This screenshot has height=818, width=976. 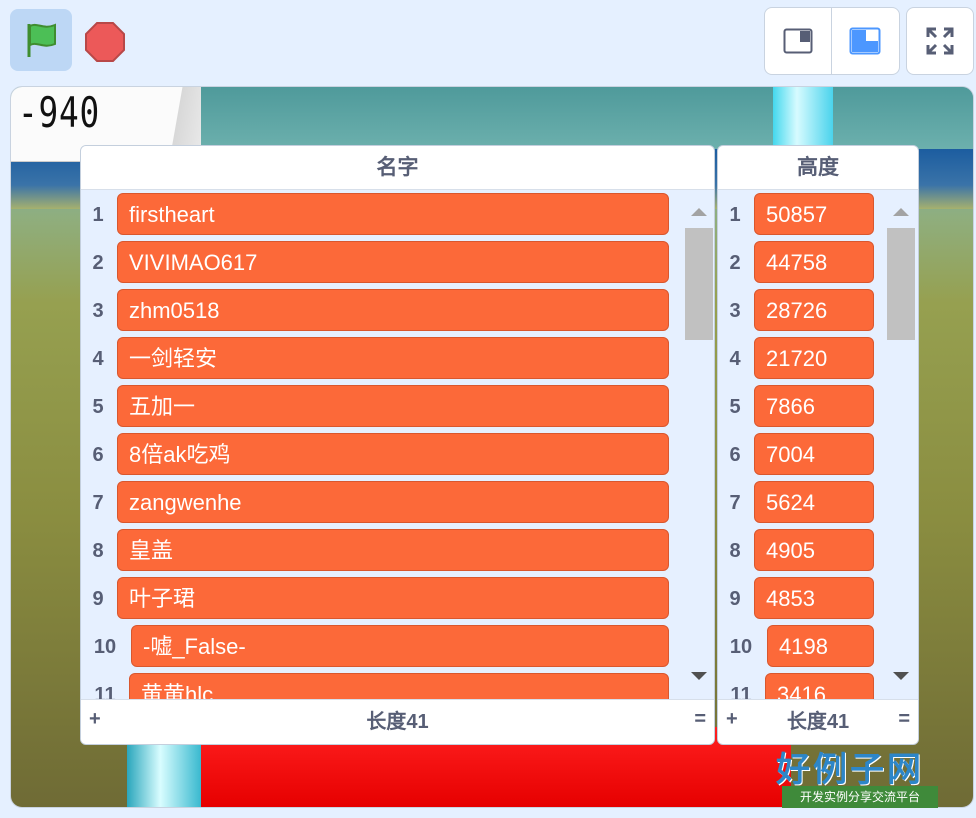 I want to click on small-stage-icon, so click(x=798, y=41).